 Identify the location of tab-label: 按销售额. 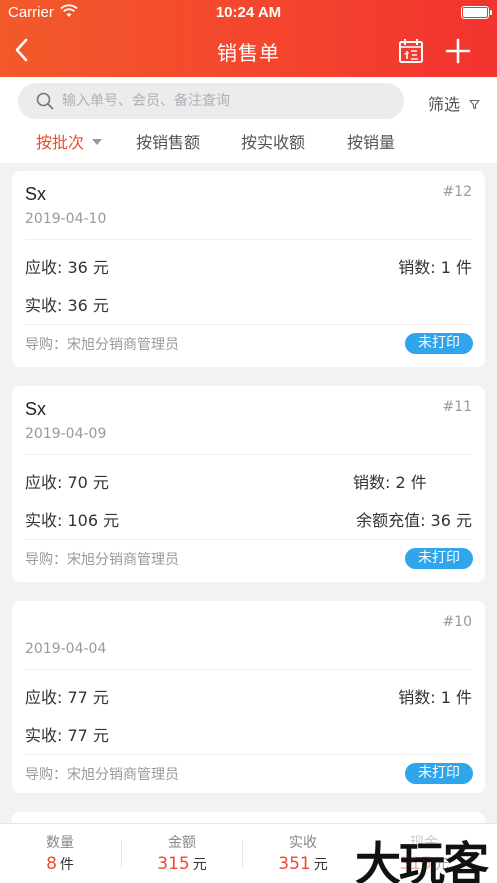
(168, 142).